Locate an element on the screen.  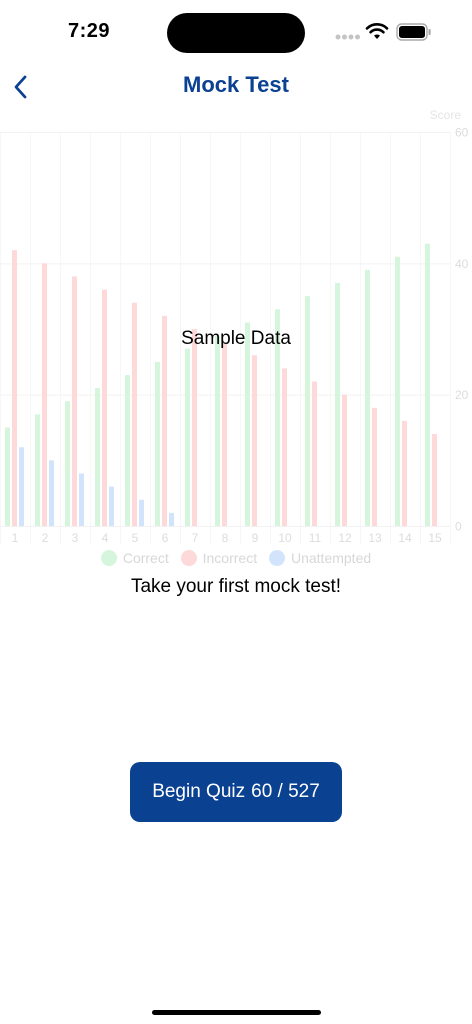
home-indicator is located at coordinates (236, 1012).